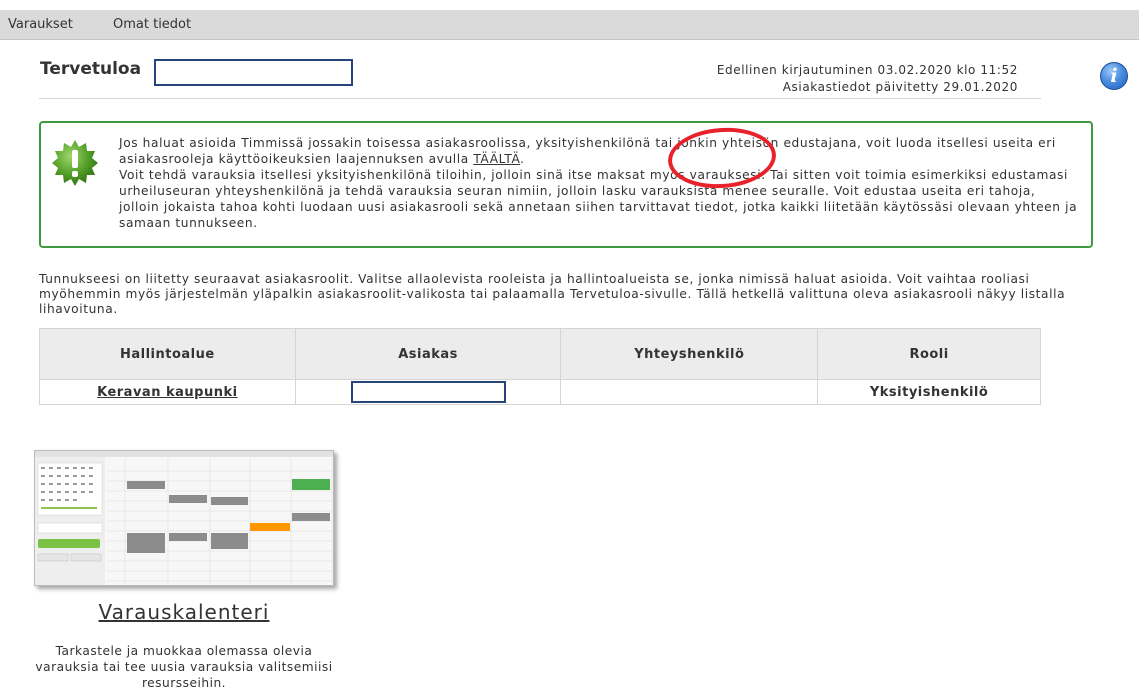 The width and height of the screenshot is (1139, 693). I want to click on calendar-preview-image, so click(184, 518).